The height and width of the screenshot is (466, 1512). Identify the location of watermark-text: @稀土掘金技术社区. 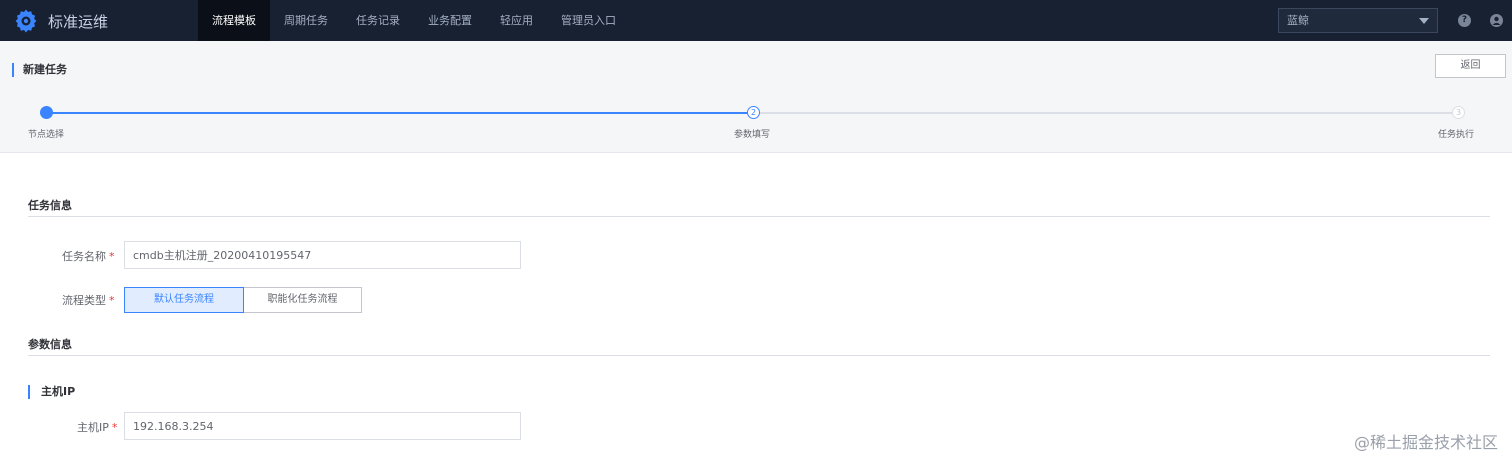
(1425, 442).